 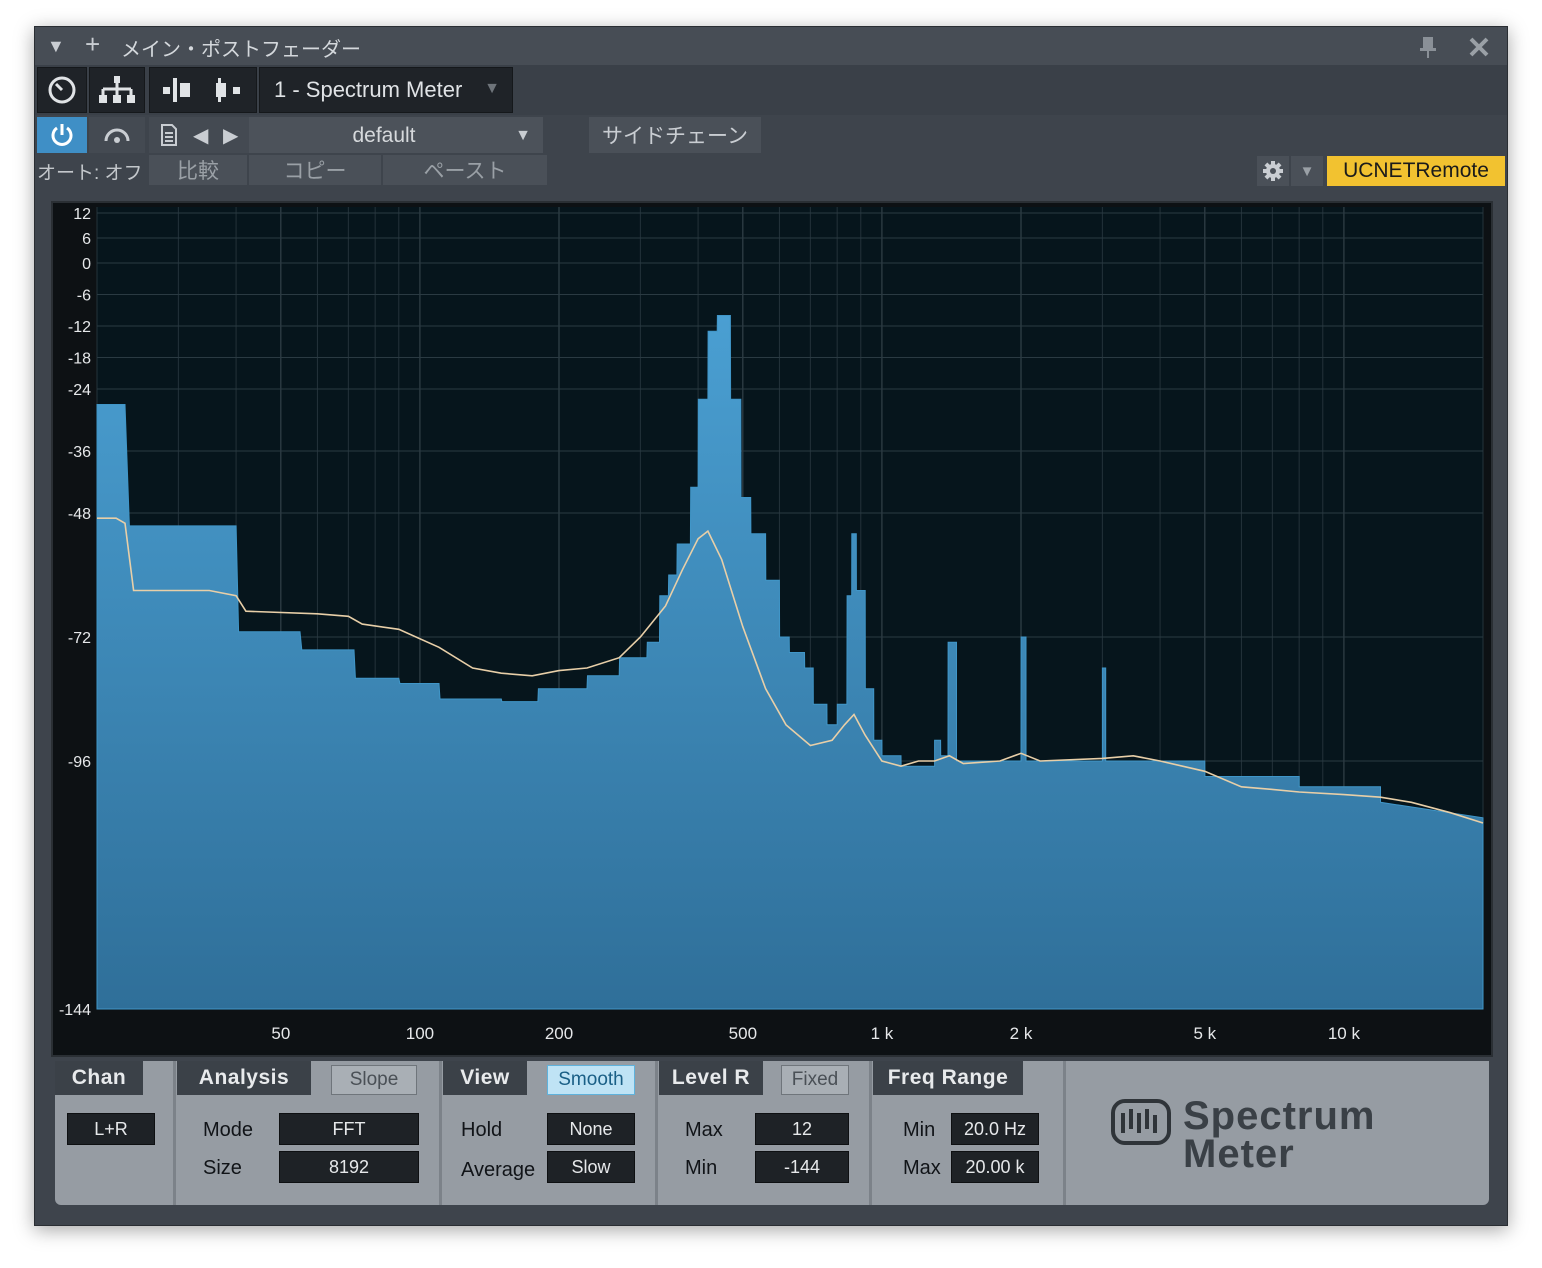 What do you see at coordinates (111, 1129) in the screenshot?
I see `chan-select: L+R` at bounding box center [111, 1129].